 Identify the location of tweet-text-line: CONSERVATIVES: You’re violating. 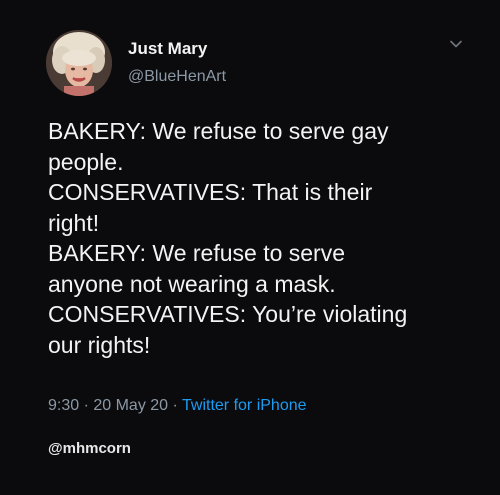
(228, 314).